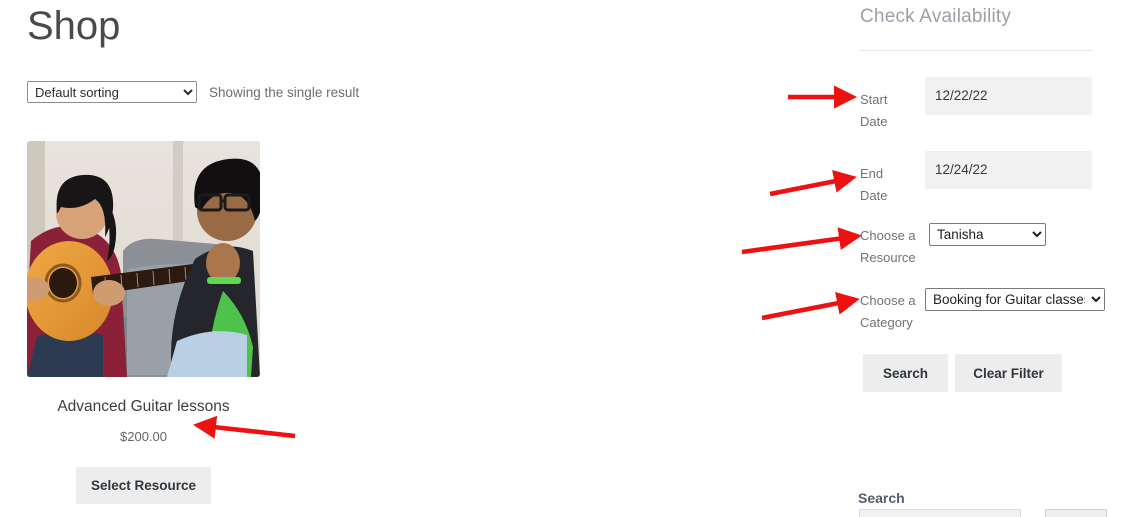 The width and height of the screenshot is (1122, 517). What do you see at coordinates (874, 99) in the screenshot?
I see `start-date-label-line1: Start` at bounding box center [874, 99].